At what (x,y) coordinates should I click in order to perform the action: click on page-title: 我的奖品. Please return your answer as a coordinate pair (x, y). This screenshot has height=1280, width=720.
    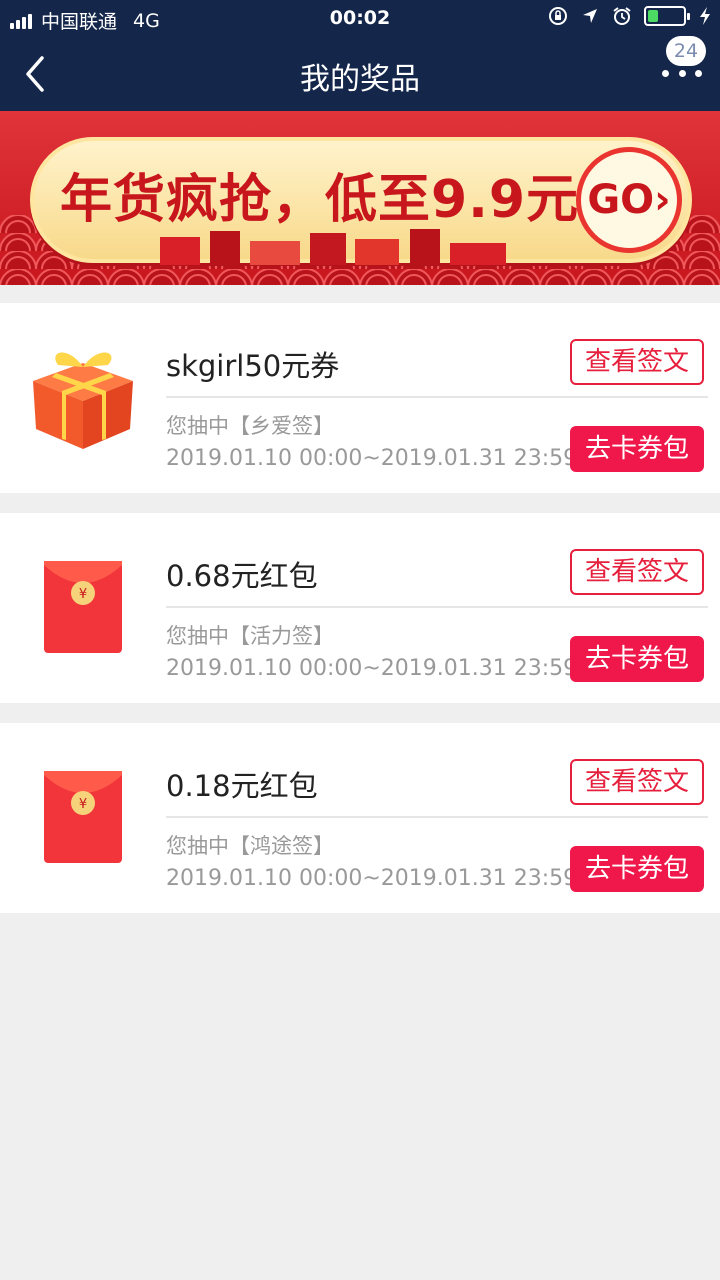
    Looking at the image, I should click on (360, 79).